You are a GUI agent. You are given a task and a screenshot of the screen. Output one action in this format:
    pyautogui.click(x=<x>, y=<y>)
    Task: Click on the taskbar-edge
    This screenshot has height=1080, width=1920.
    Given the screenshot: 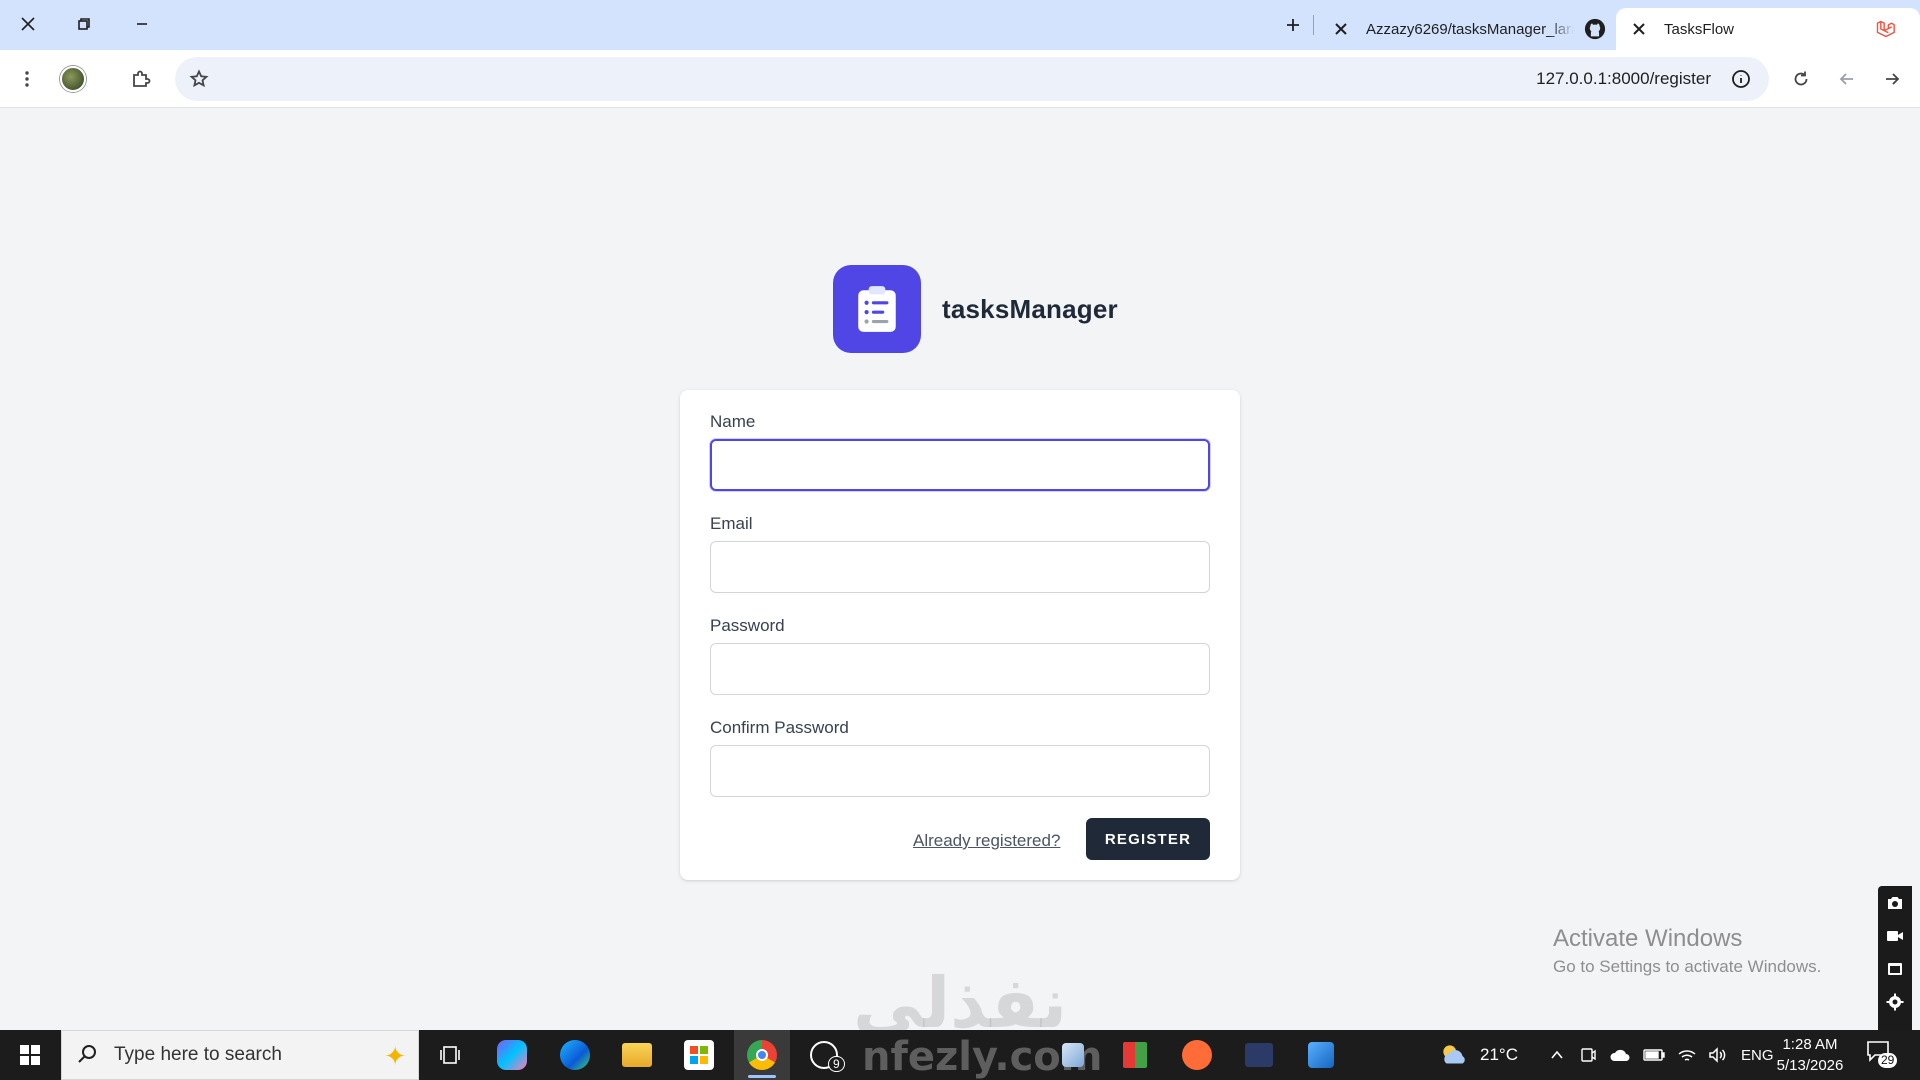 What is the action you would take?
    pyautogui.click(x=575, y=1055)
    